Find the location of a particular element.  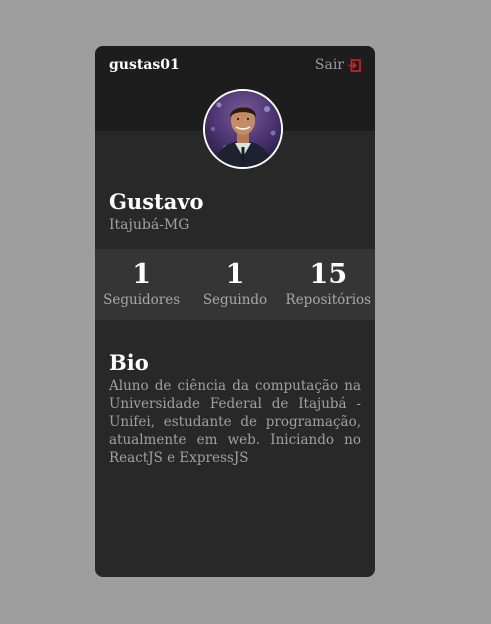

stat-followers: 1 Seguidores is located at coordinates (141, 284).